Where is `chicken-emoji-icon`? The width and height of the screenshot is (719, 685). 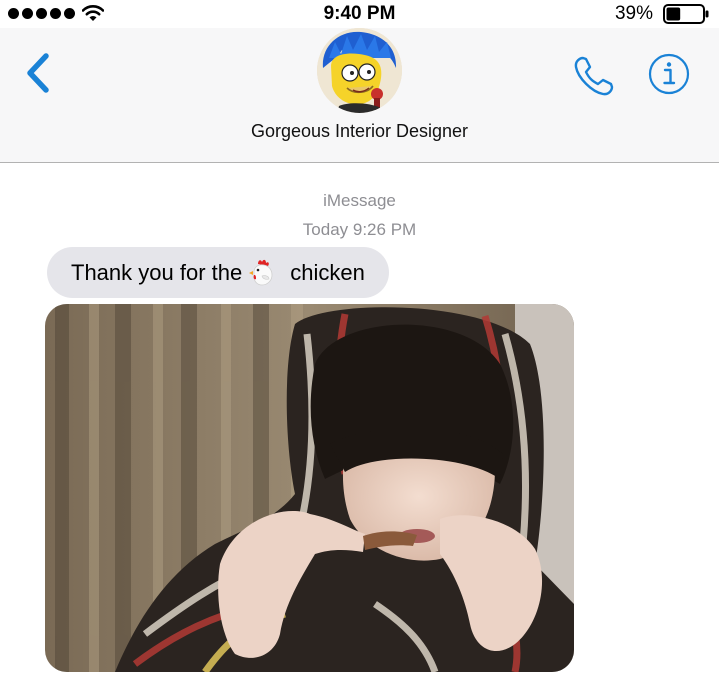
chicken-emoji-icon is located at coordinates (261, 272).